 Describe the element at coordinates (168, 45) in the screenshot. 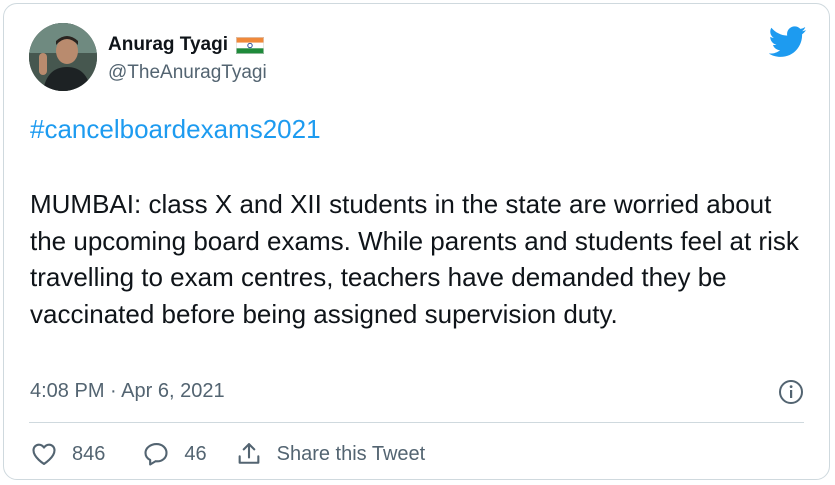

I see `author-name: Anurag Tyagi` at that location.